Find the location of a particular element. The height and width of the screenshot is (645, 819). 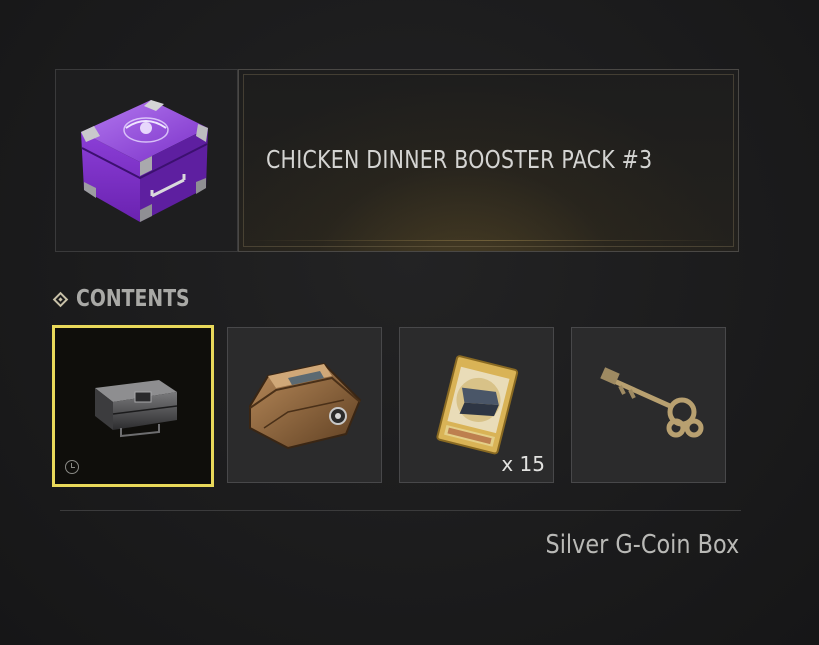

quantity-label: x 15 is located at coordinates (523, 464).